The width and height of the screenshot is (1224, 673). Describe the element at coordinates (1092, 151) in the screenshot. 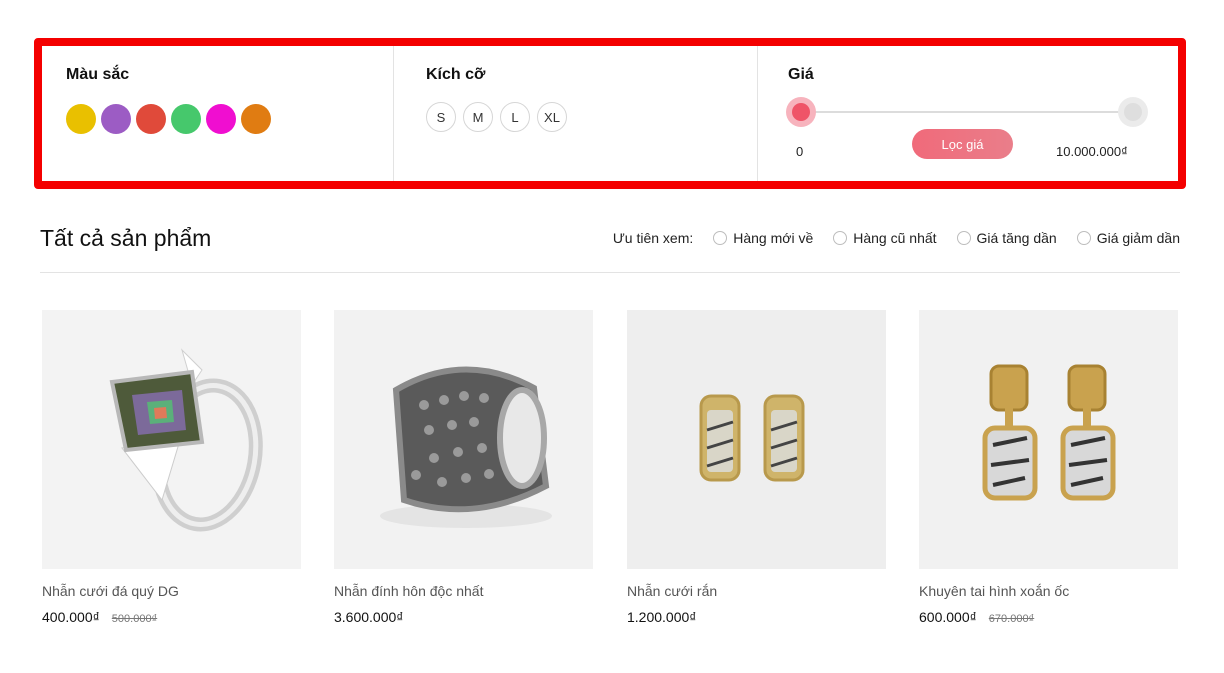

I see `price-max-label: 10.000.000₫` at that location.